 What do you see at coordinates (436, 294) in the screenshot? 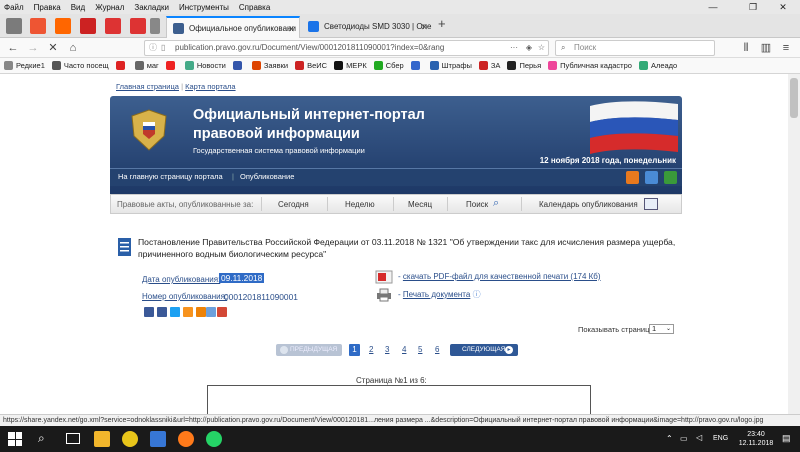
I see `print-link-text: Печать документа` at bounding box center [436, 294].